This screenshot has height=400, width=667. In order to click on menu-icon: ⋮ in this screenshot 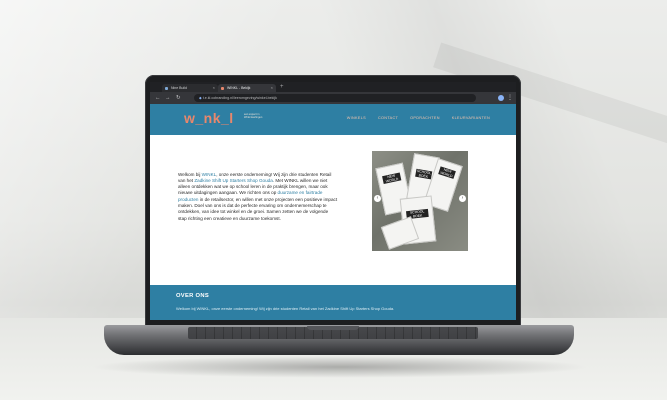, I will do `click(510, 98)`.